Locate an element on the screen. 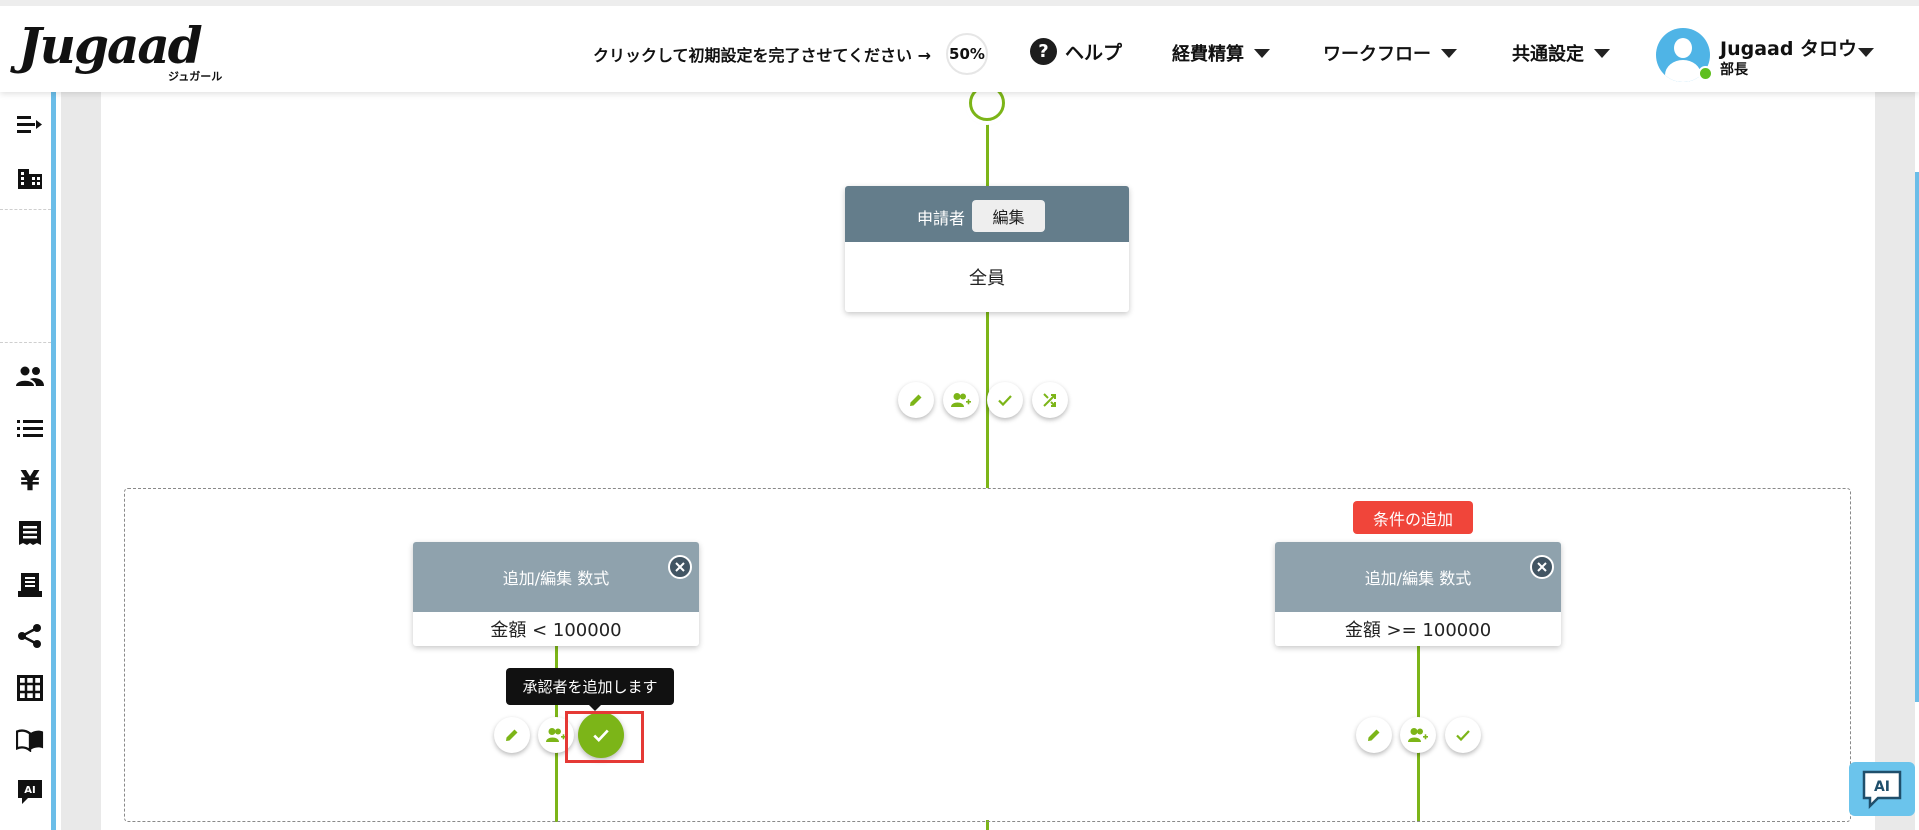 The width and height of the screenshot is (1919, 830). ai-chat-bubble-icon: AI is located at coordinates (1882, 789).